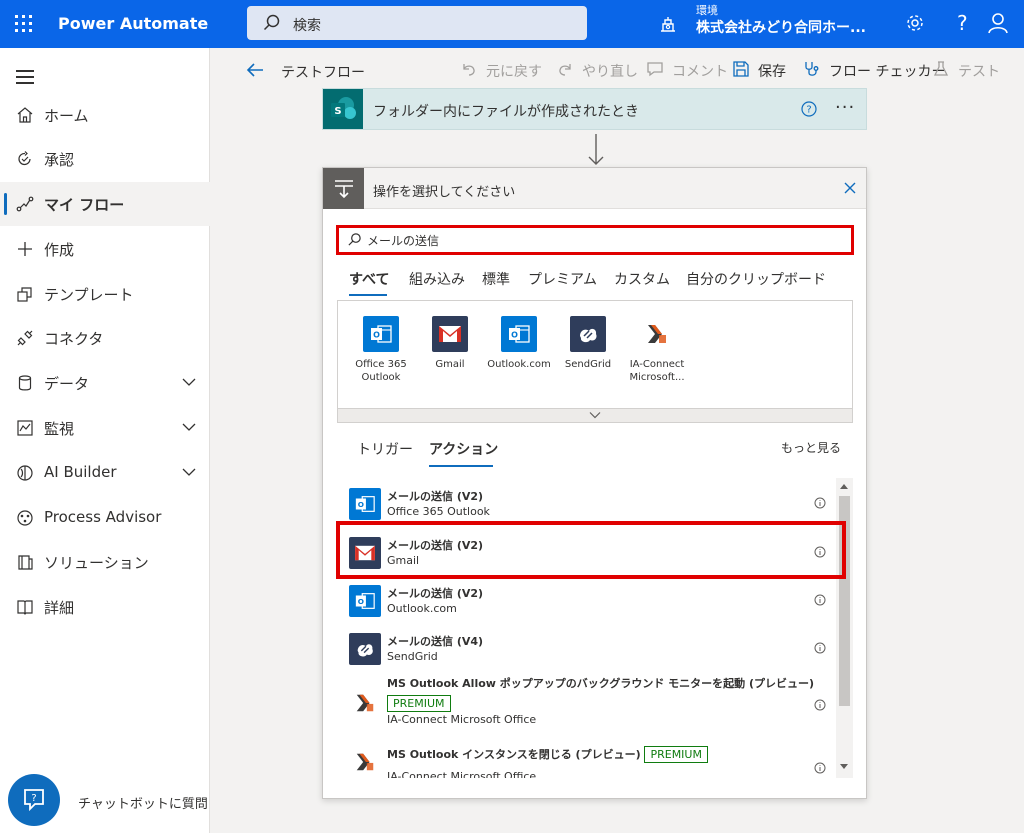 The height and width of the screenshot is (833, 1024). I want to click on see-more-link: もっと見る, so click(811, 447).